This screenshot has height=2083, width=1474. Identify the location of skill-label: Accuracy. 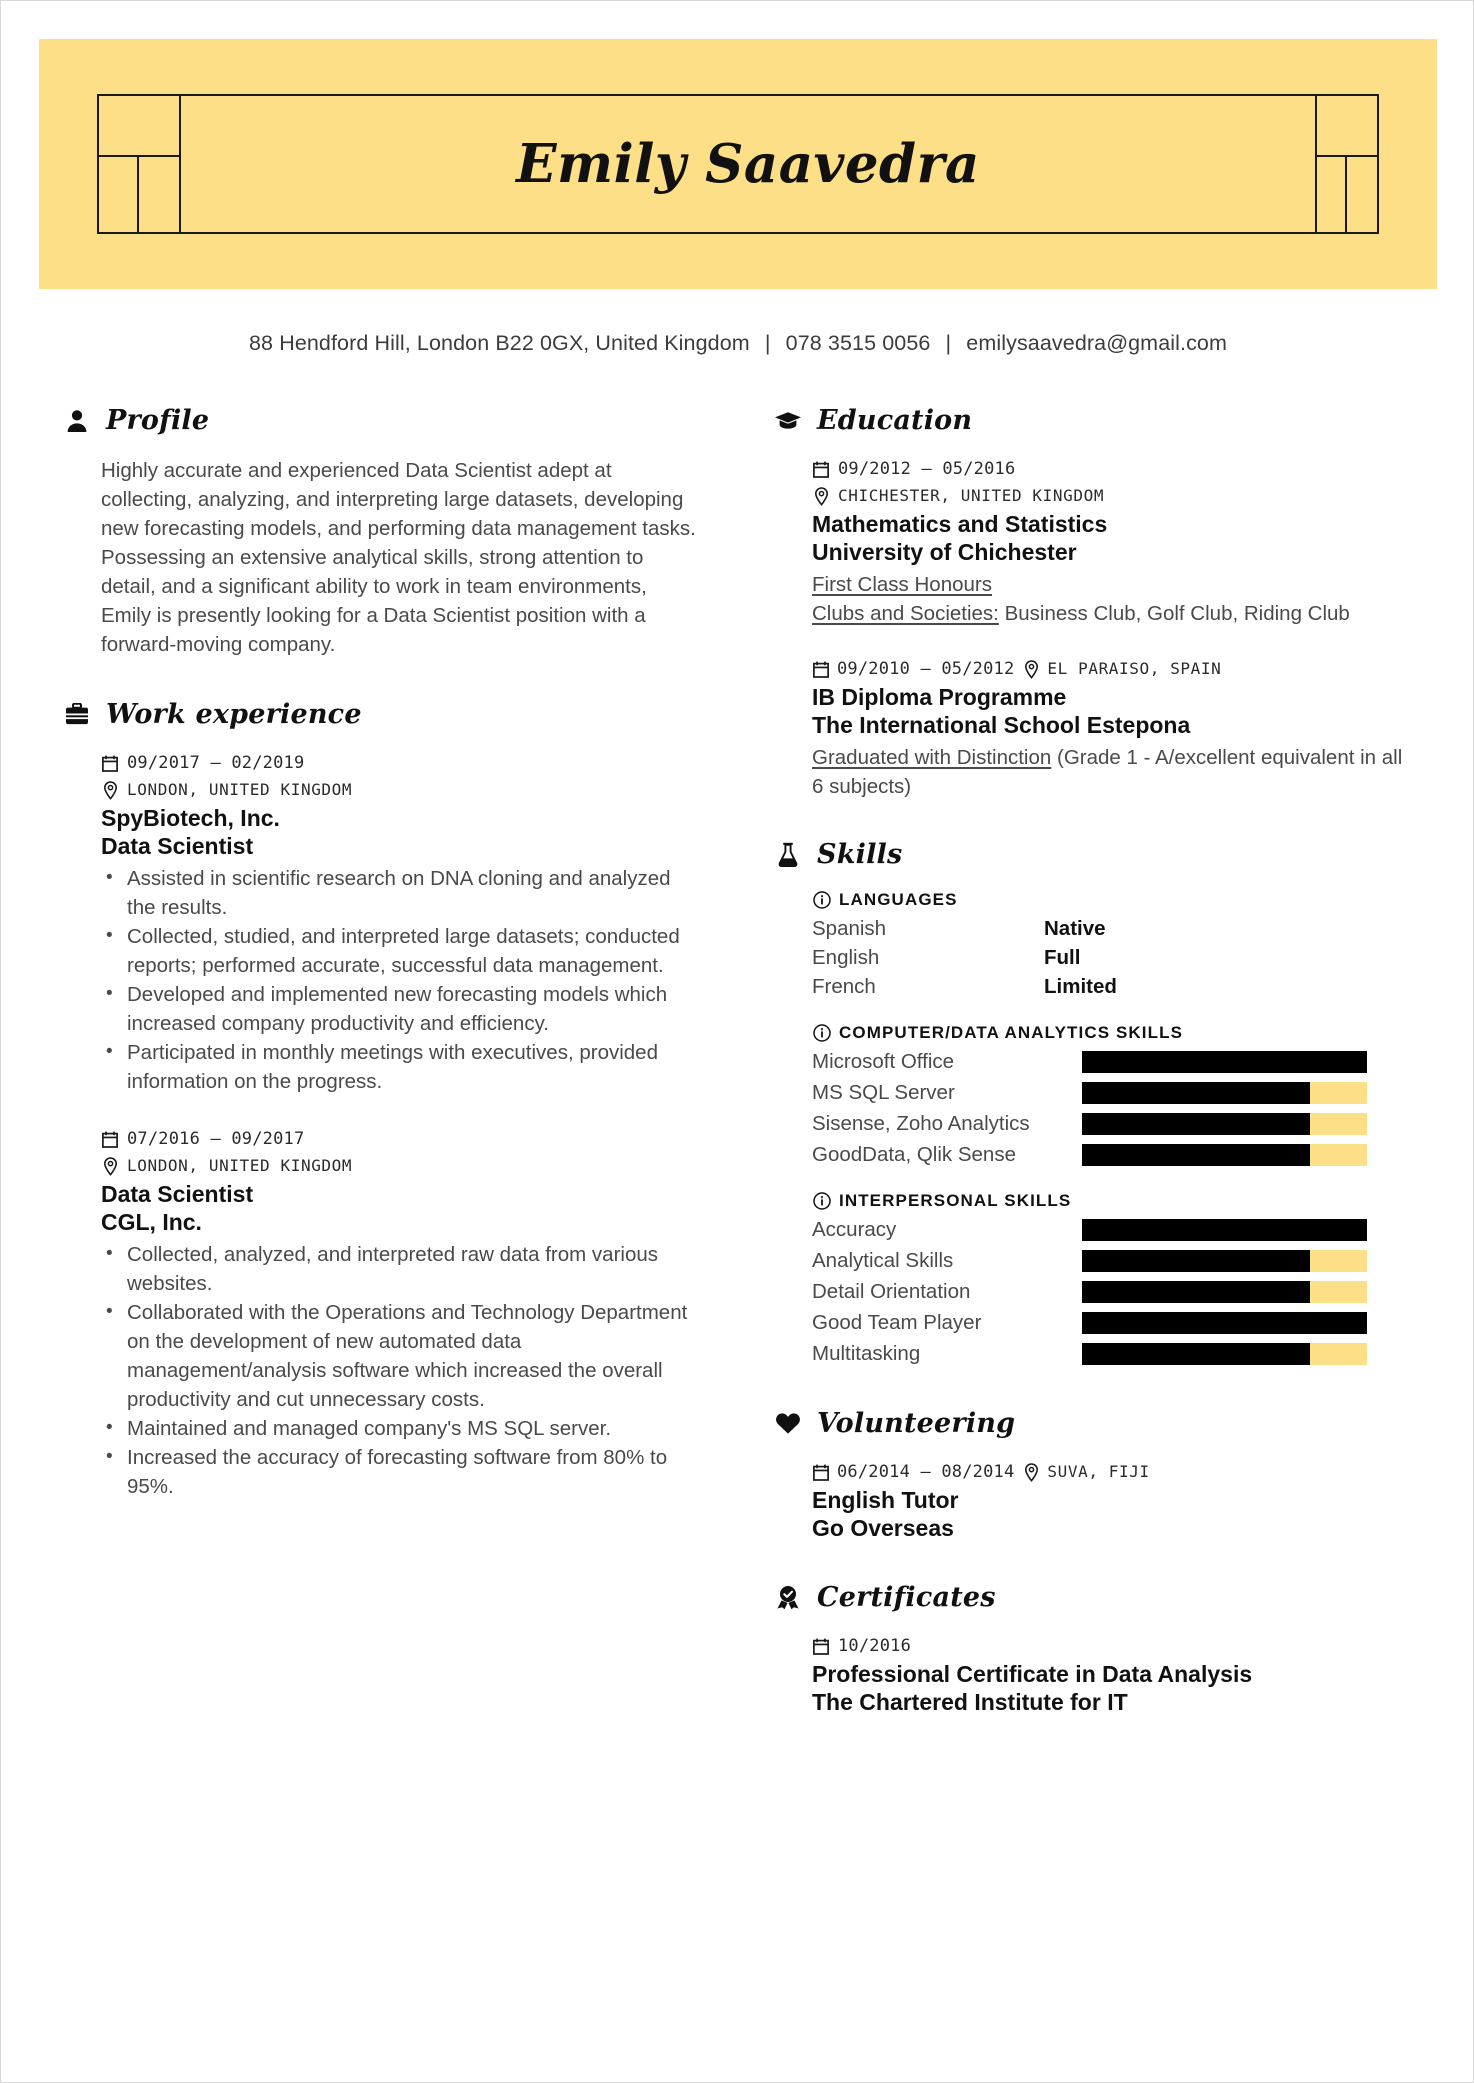
(854, 1229).